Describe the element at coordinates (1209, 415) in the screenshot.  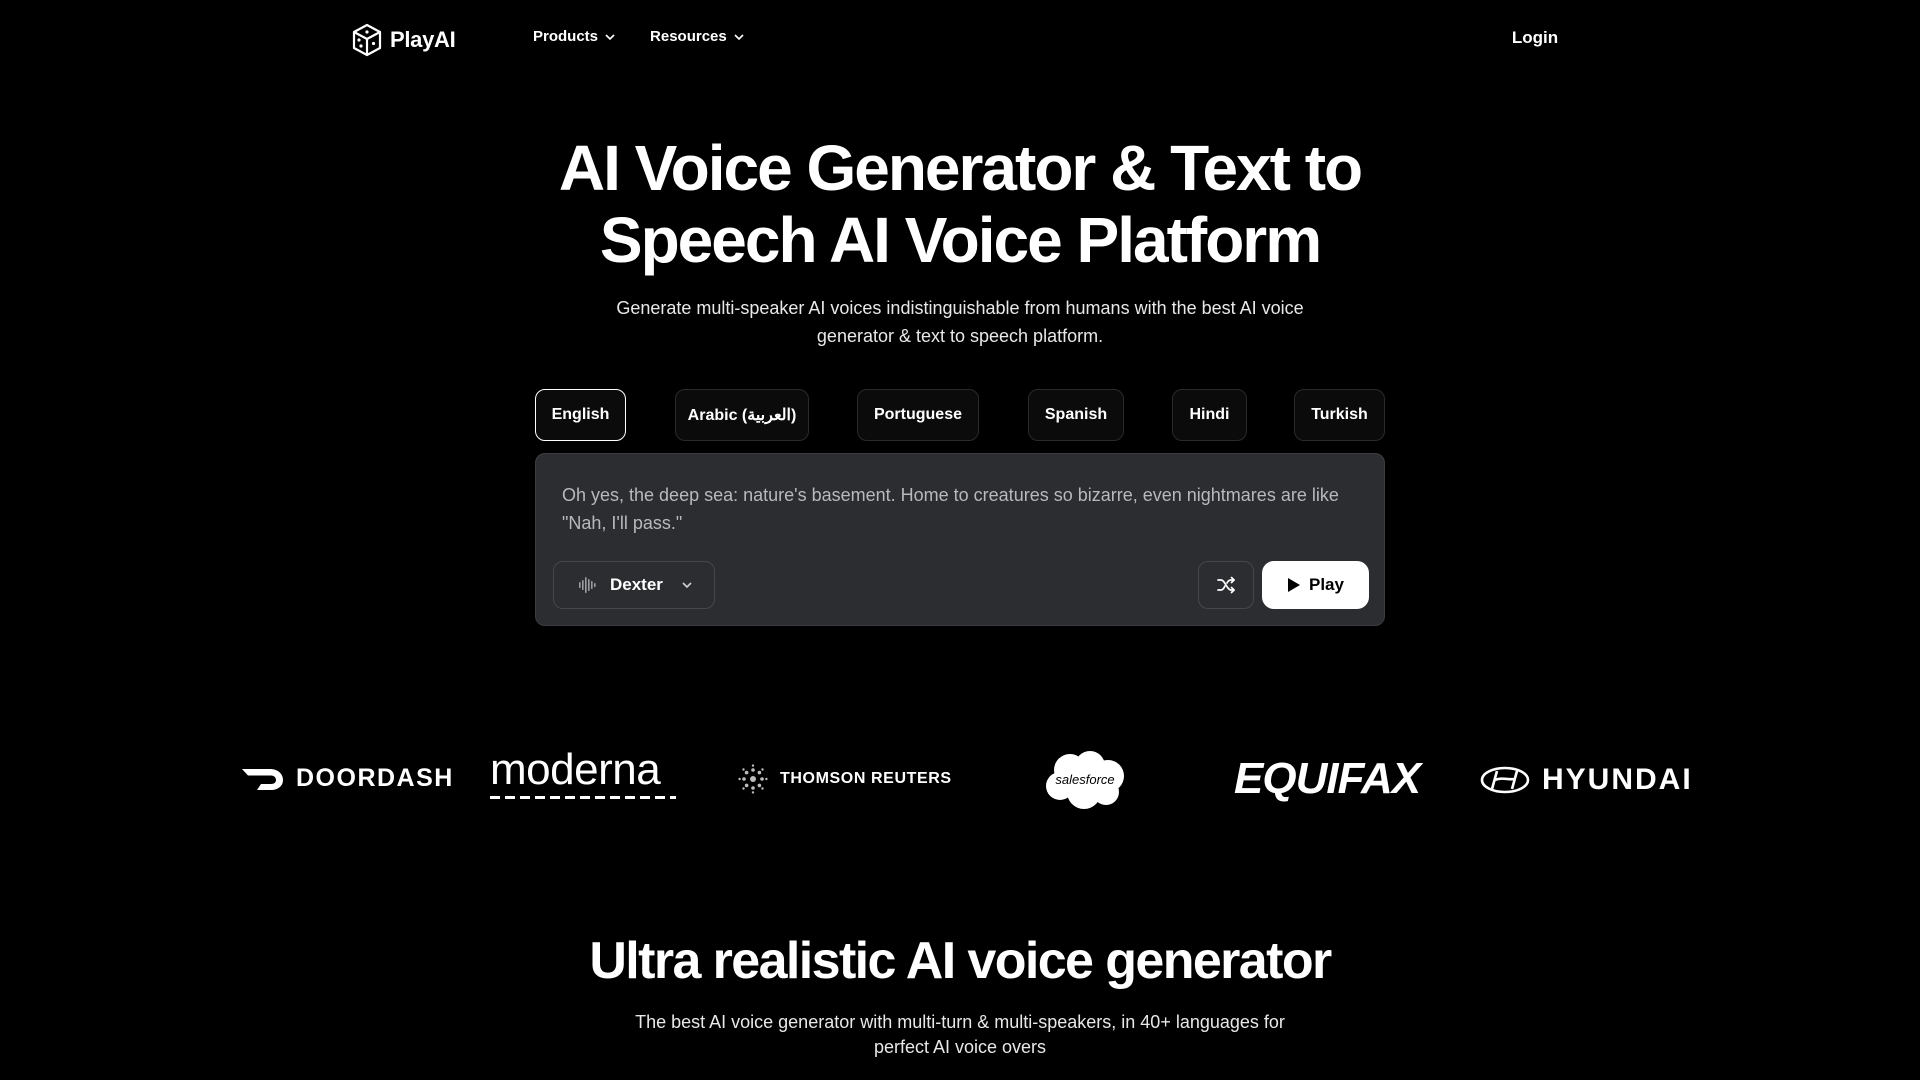
I see `tab-hindi: Hindi` at that location.